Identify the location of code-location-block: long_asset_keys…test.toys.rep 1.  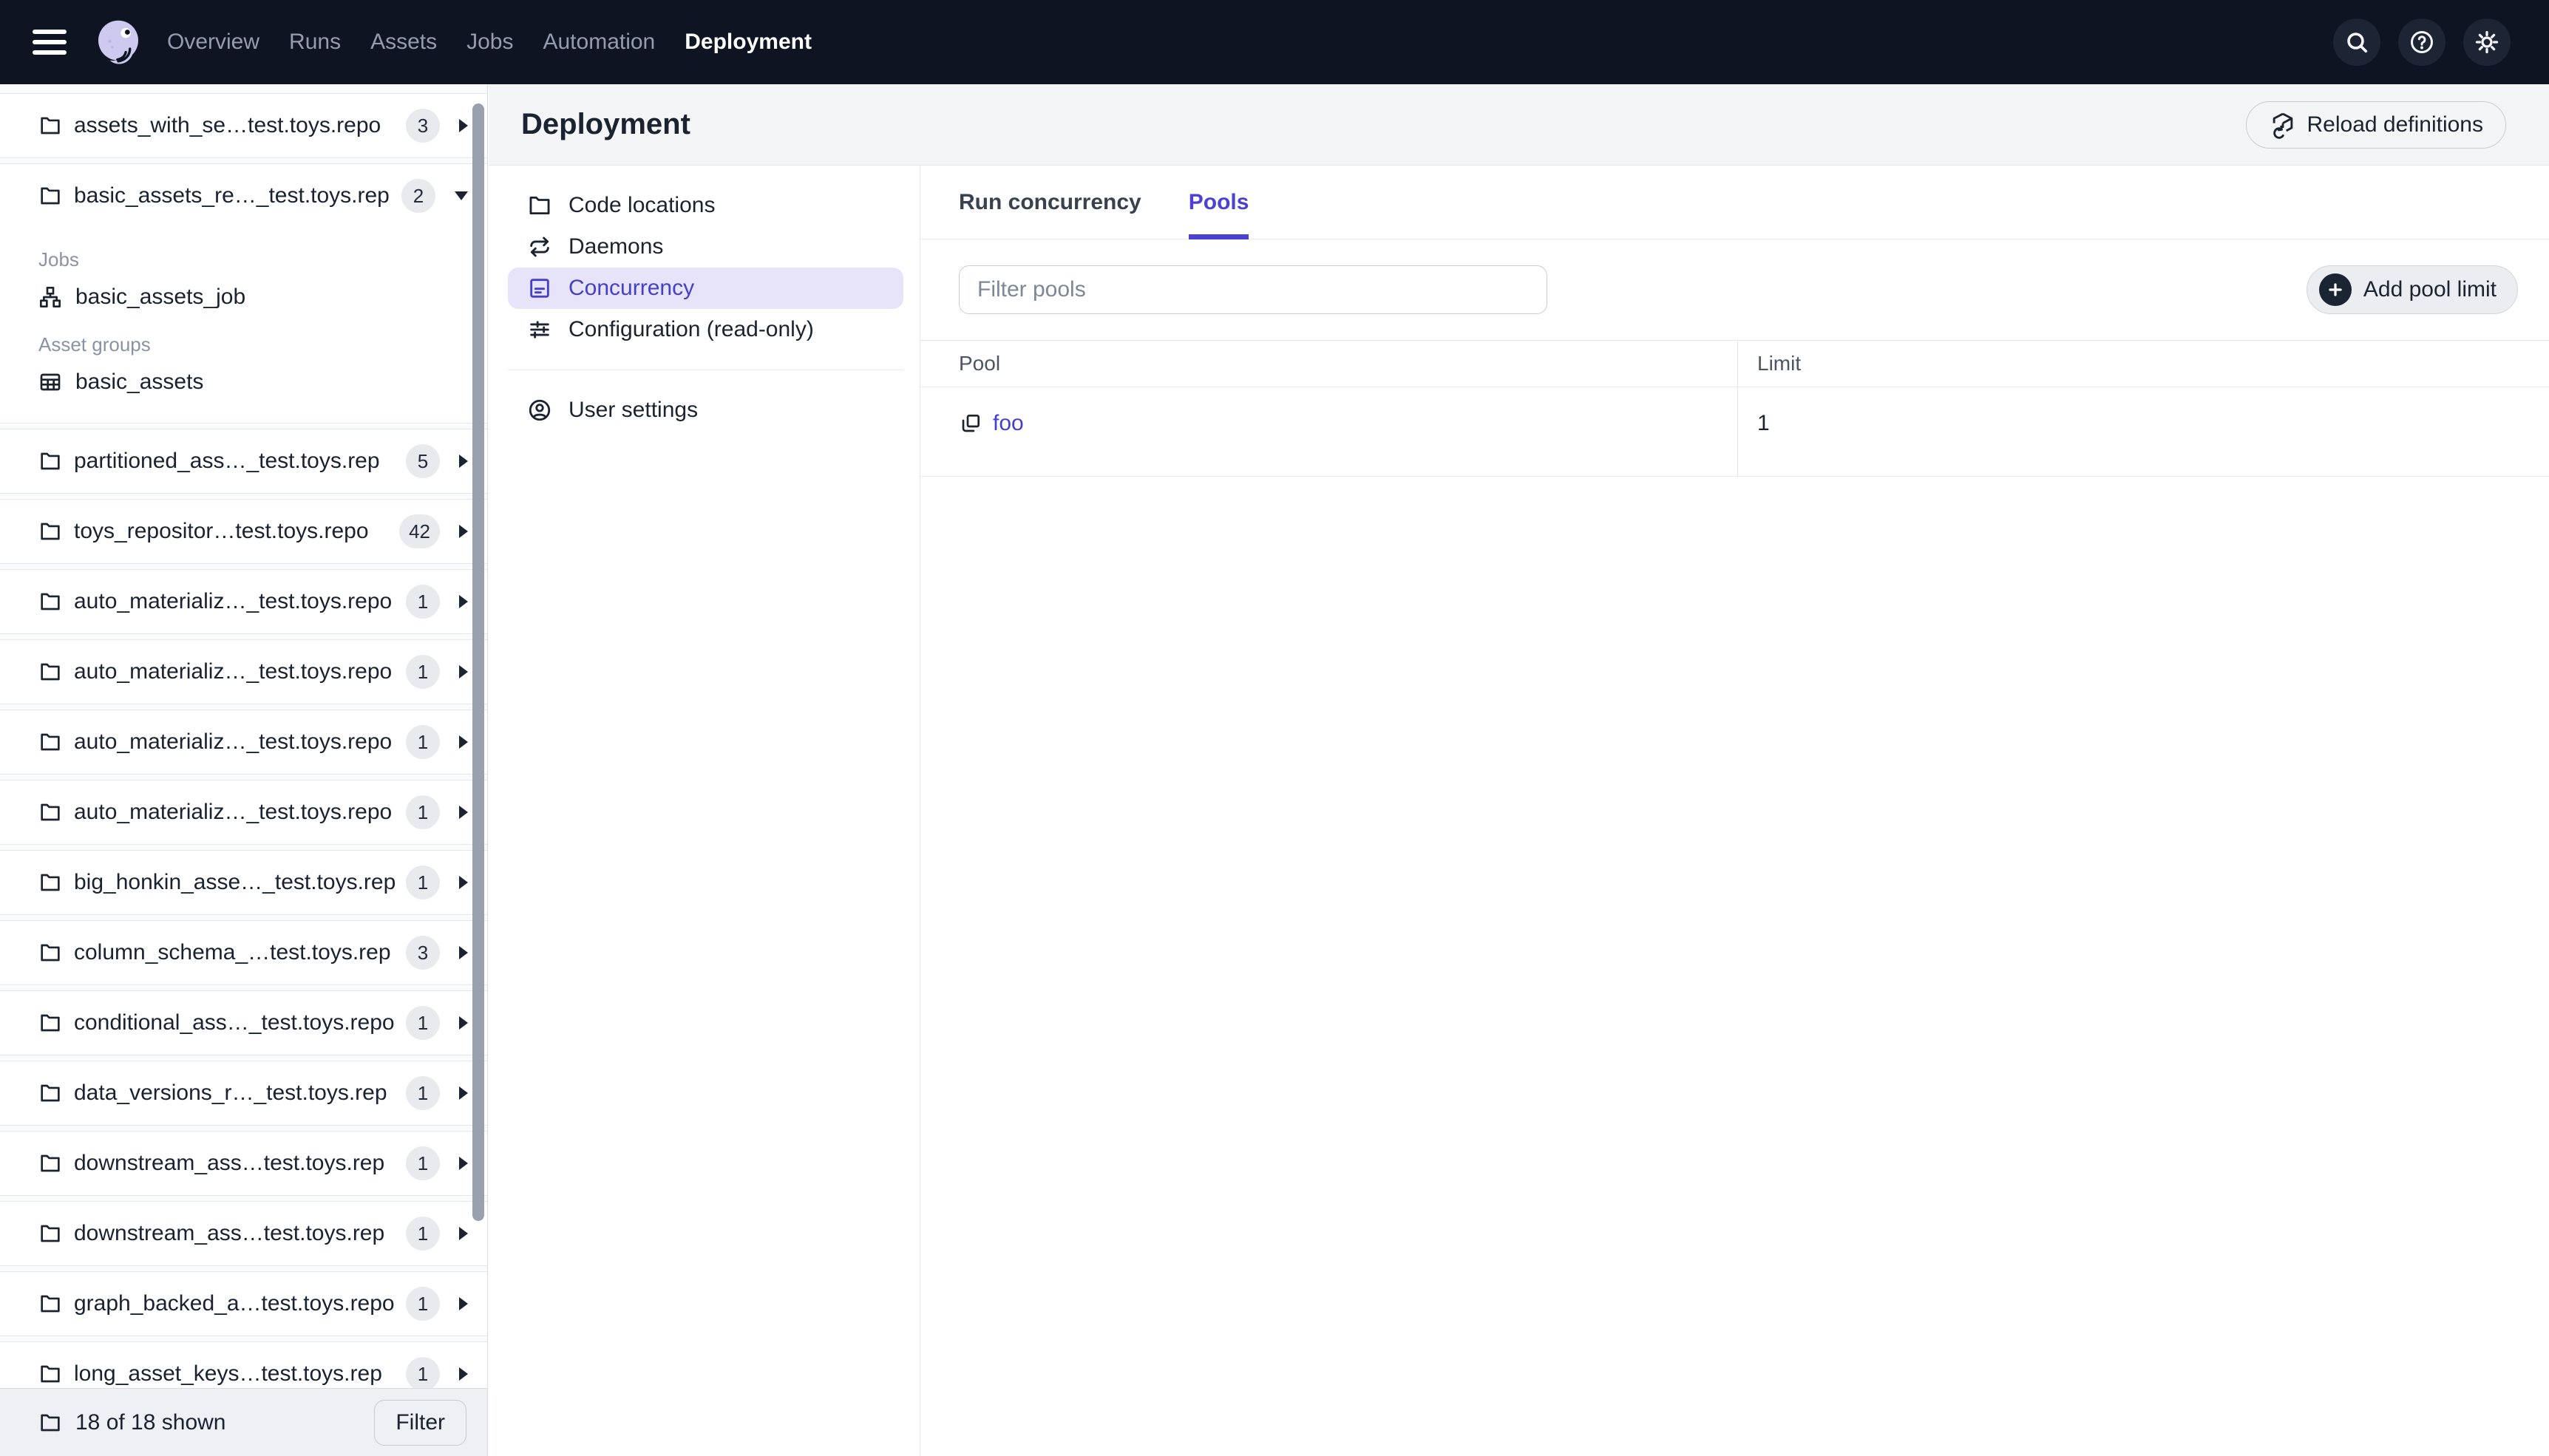
(243, 1364).